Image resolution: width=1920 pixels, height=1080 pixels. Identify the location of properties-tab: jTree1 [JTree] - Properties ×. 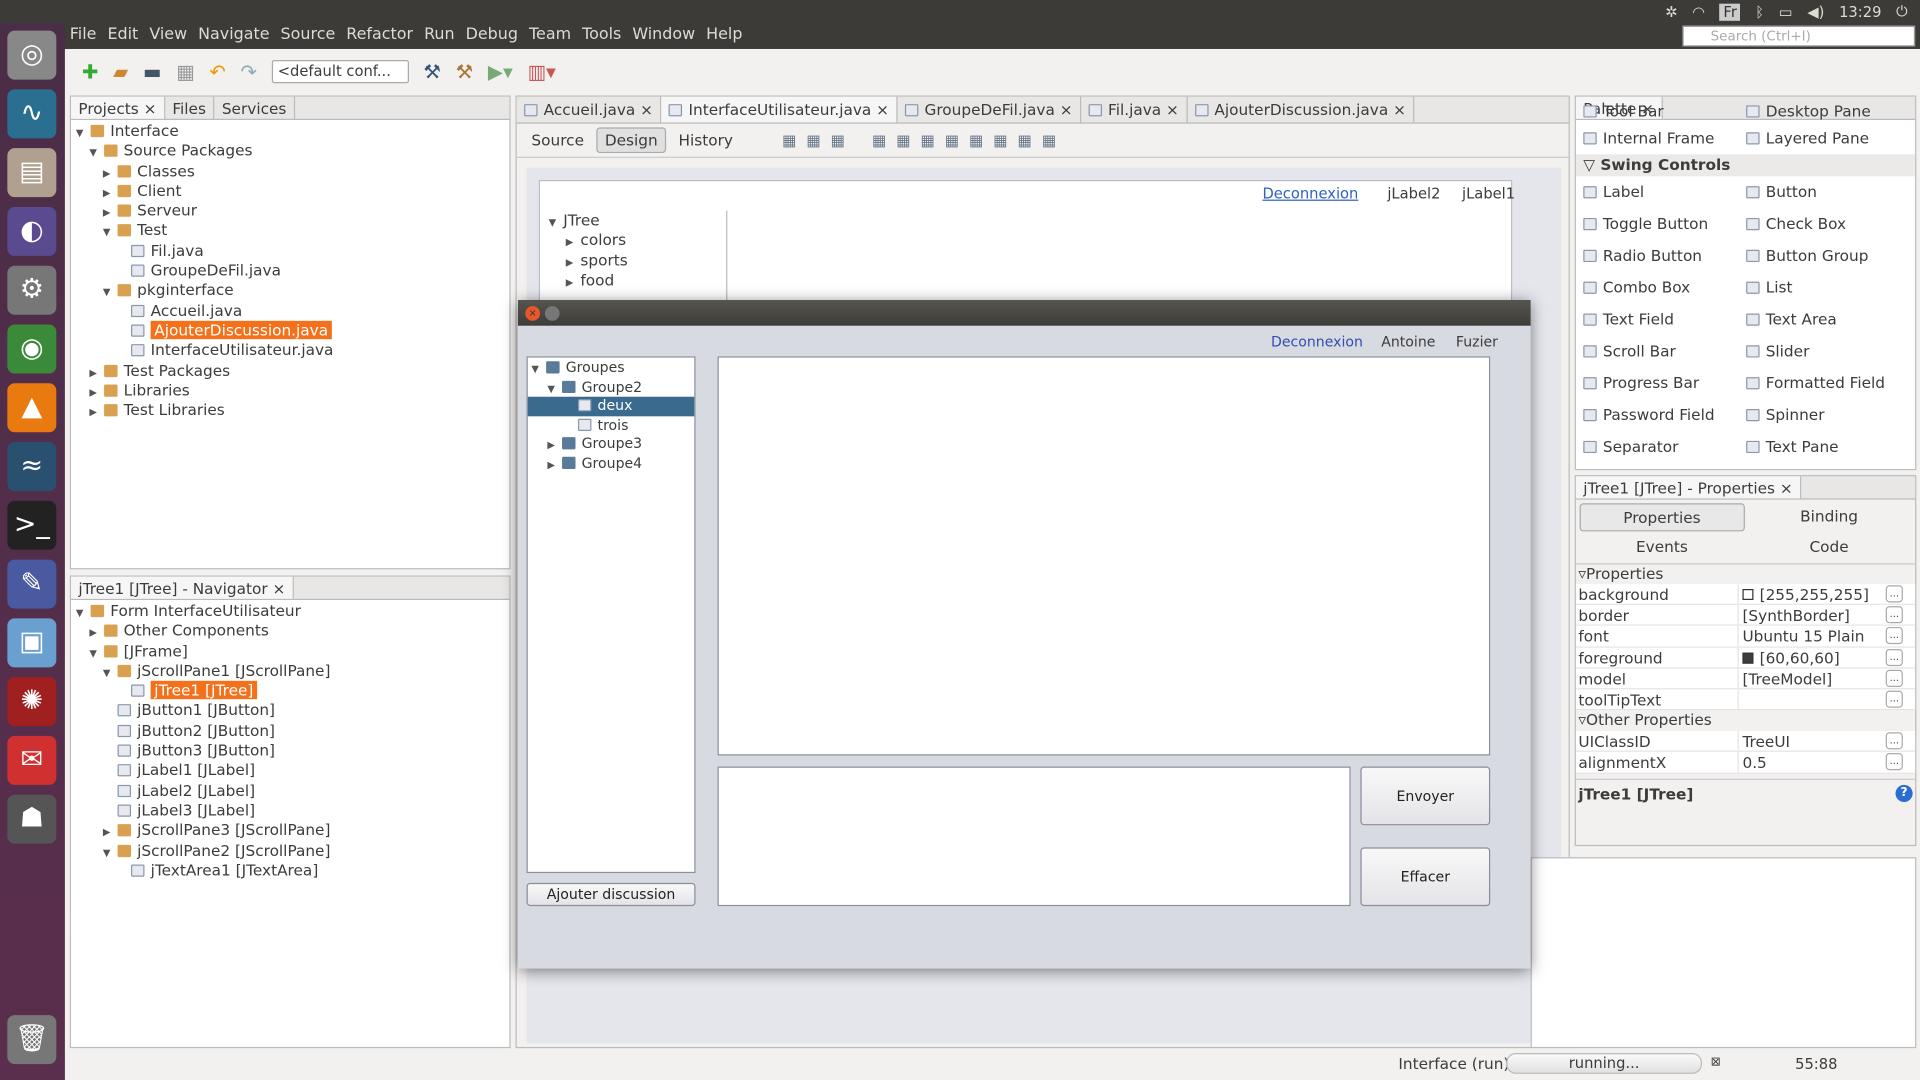
(1688, 487).